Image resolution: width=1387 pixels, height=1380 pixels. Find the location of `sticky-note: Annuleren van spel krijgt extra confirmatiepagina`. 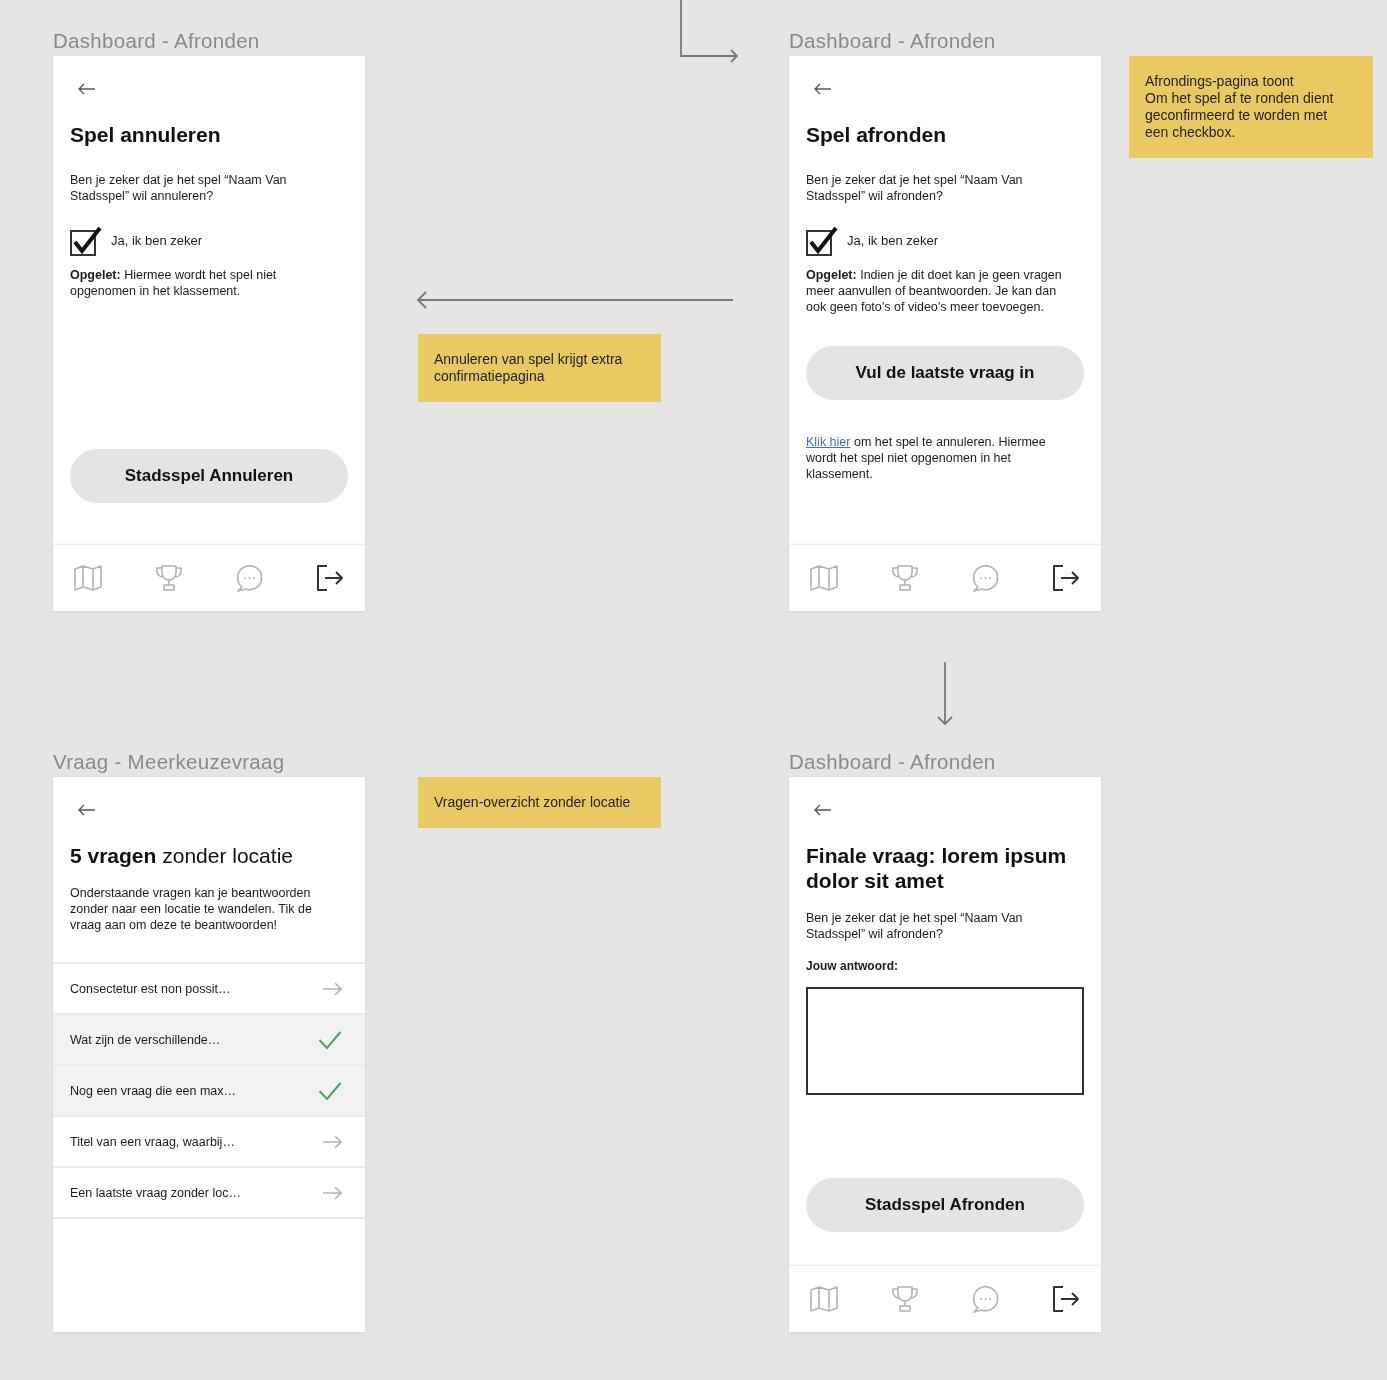

sticky-note: Annuleren van spel krijgt extra confirmatiepagina is located at coordinates (539, 368).